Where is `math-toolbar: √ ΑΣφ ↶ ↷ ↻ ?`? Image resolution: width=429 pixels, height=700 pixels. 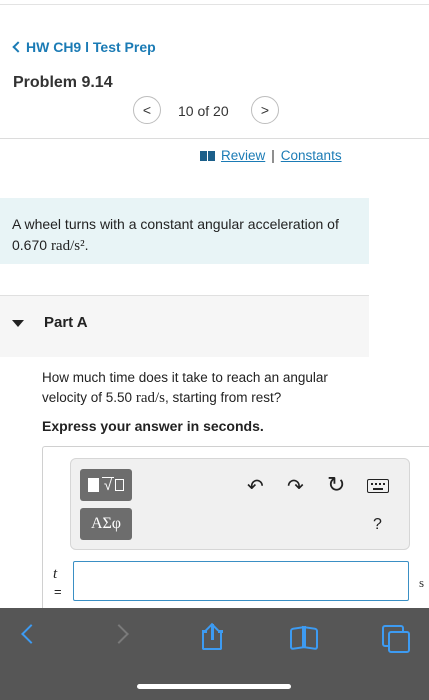
math-toolbar: √ ΑΣφ ↶ ↷ ↻ ? is located at coordinates (240, 504).